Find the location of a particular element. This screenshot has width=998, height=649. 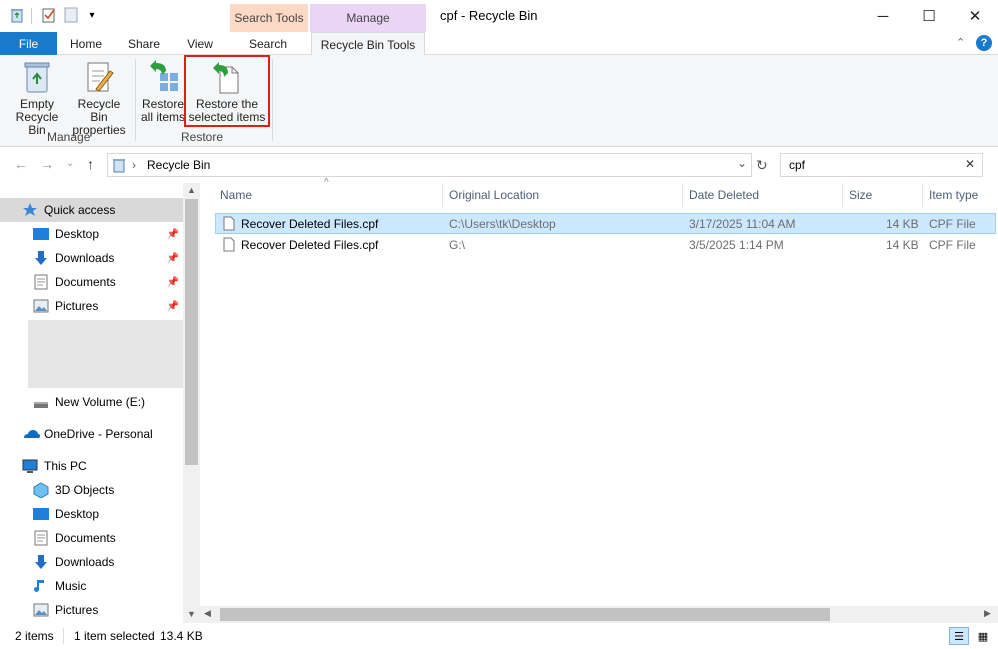

horizontal-scrollbar: ◀ ▶ is located at coordinates (599, 614).